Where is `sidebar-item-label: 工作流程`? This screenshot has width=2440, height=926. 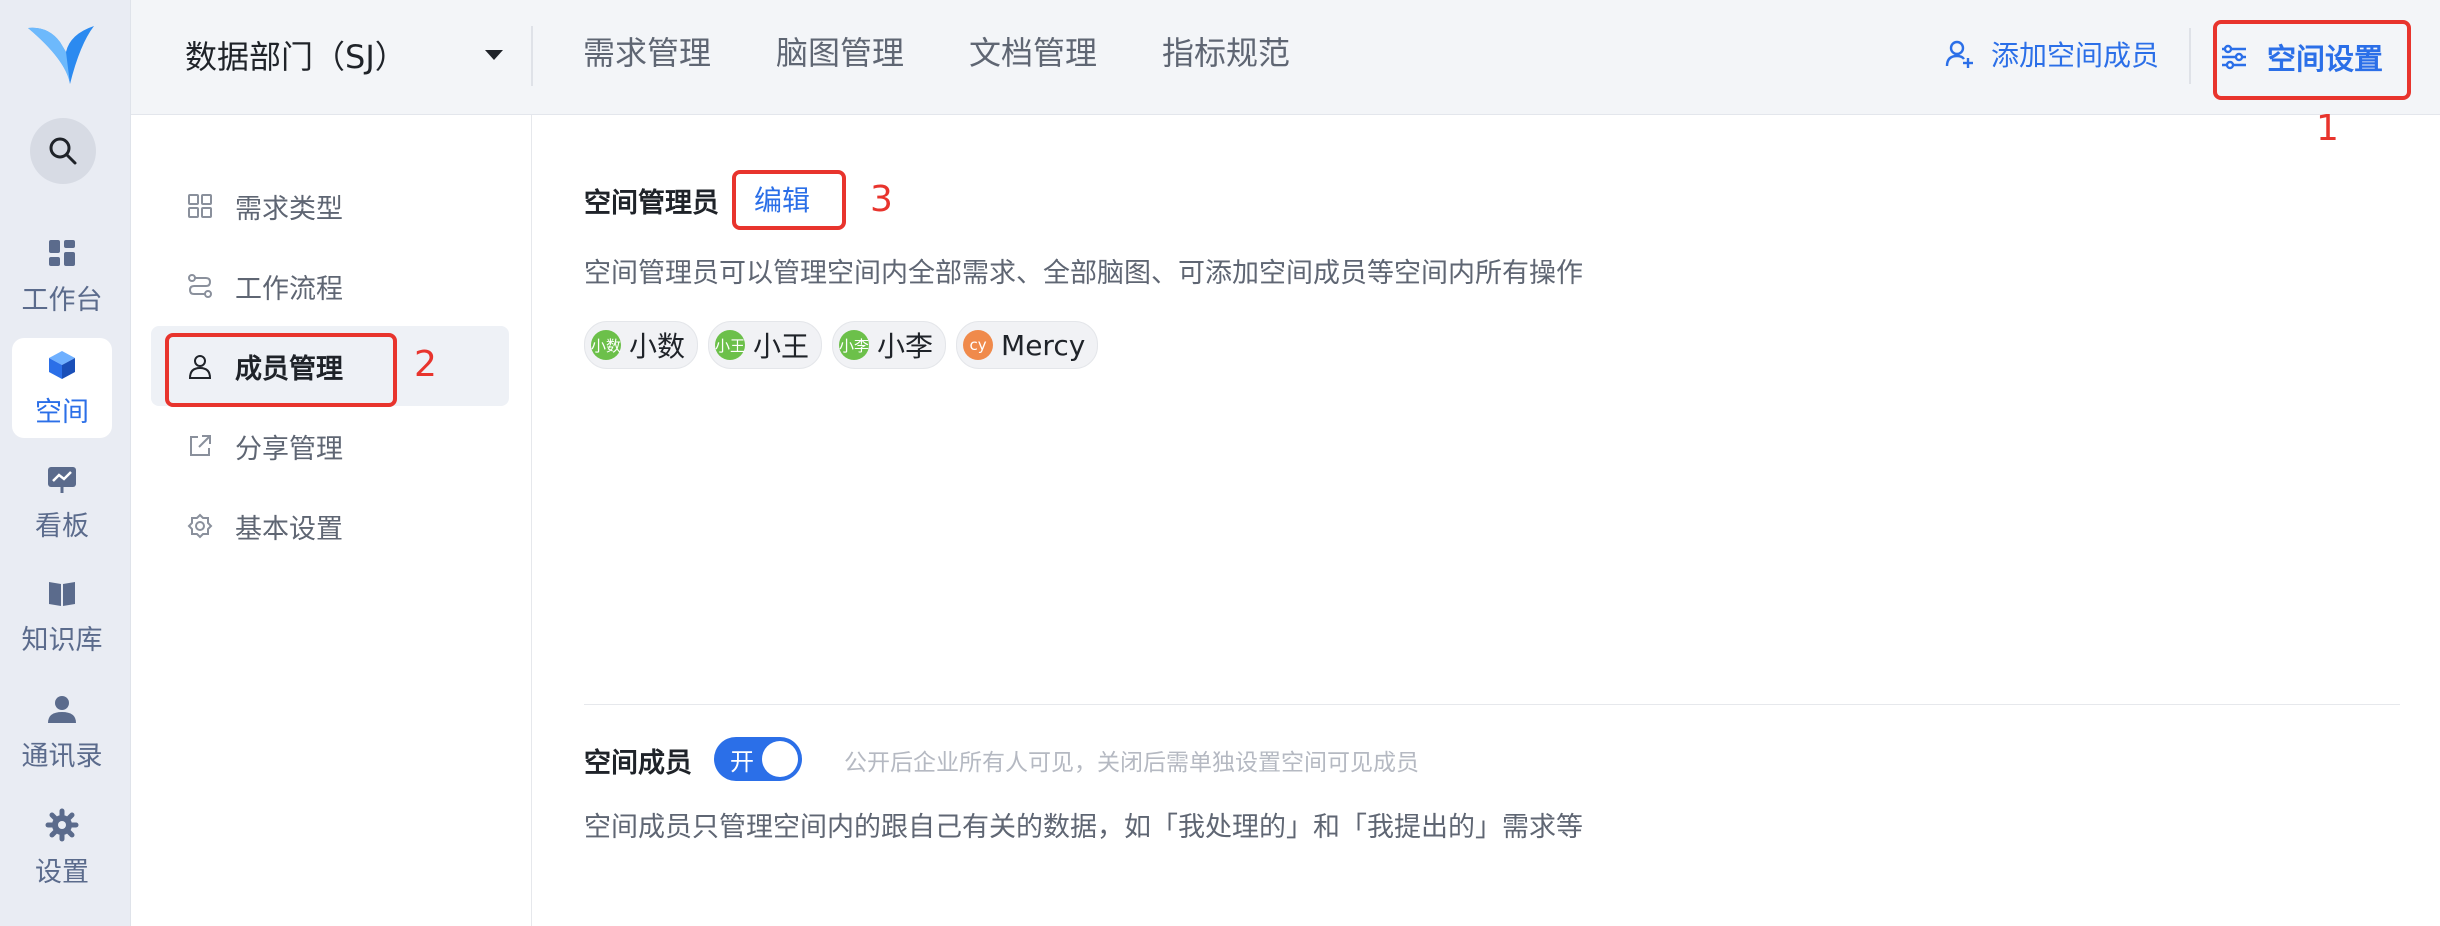
sidebar-item-label: 工作流程 is located at coordinates (289, 289).